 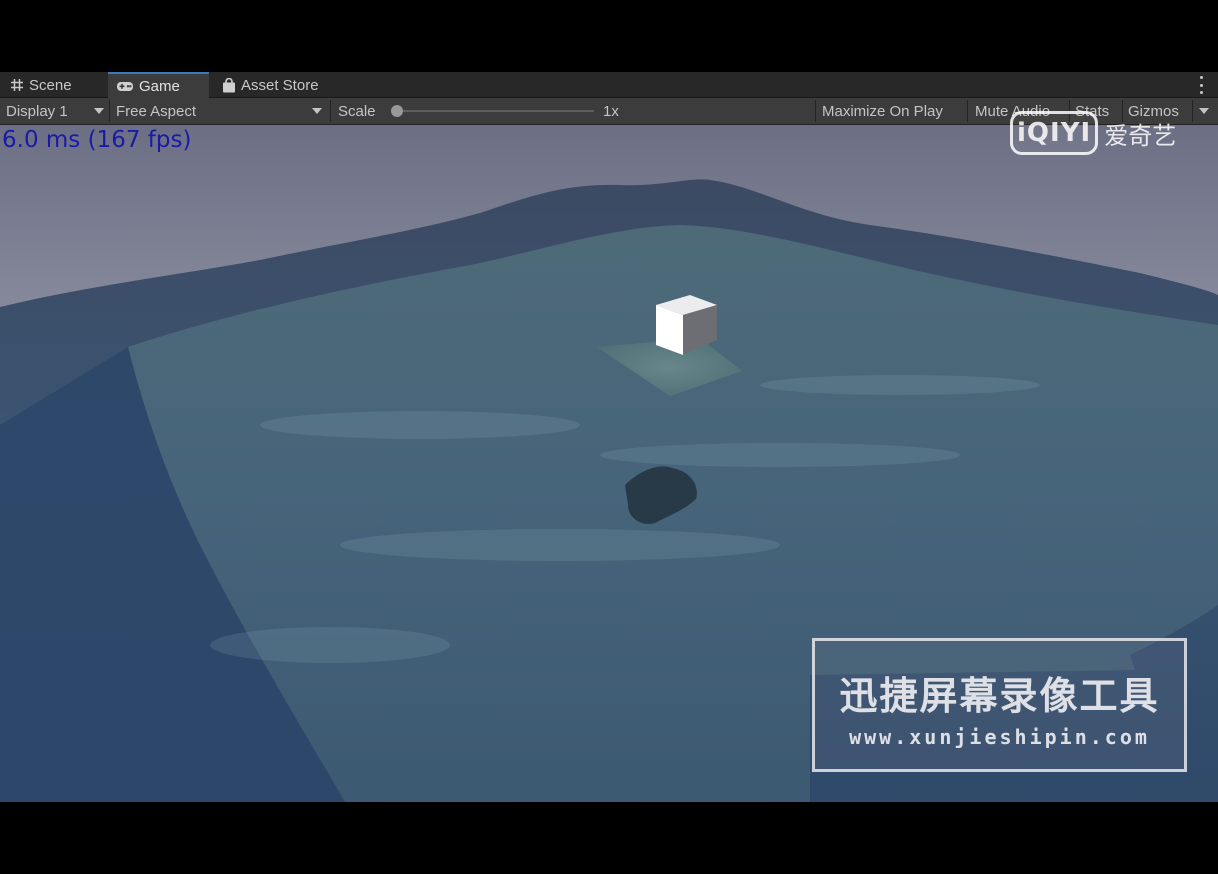 I want to click on tab-asset-store-label: Asset Store, so click(x=280, y=85).